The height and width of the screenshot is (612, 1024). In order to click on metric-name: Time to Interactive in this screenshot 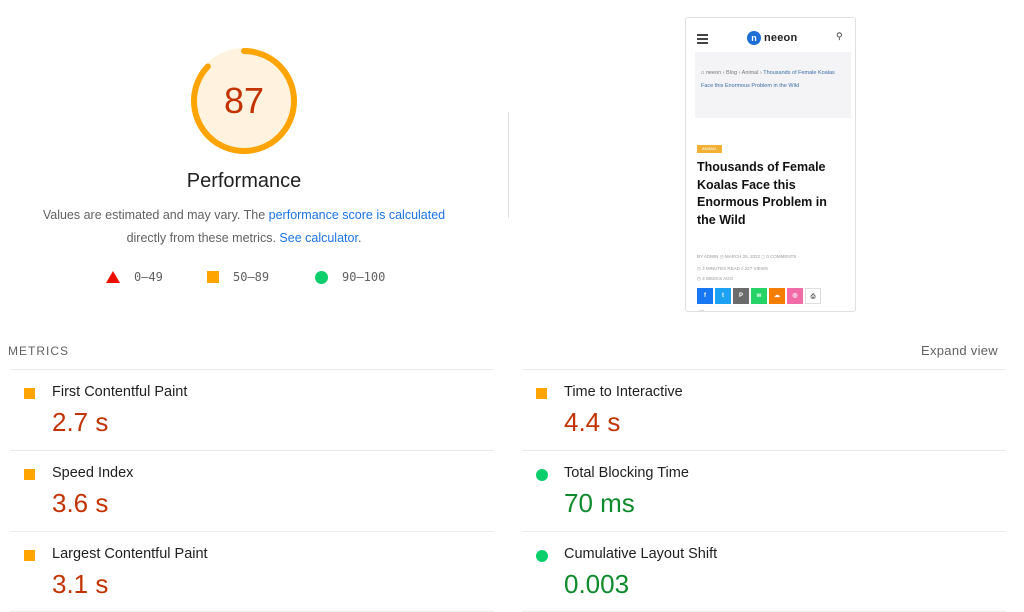, I will do `click(623, 392)`.